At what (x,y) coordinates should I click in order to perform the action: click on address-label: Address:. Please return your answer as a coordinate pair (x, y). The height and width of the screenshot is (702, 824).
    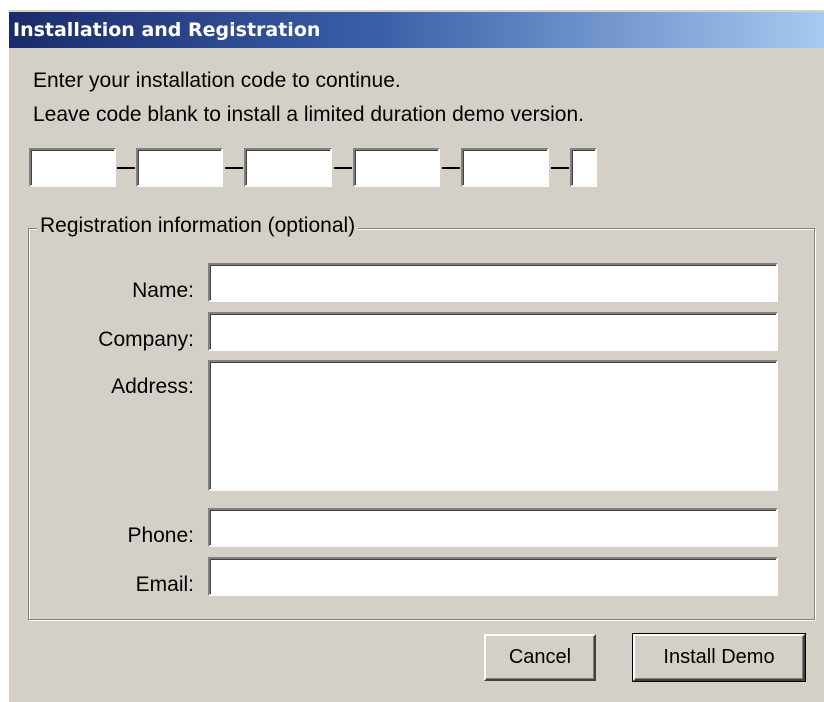
    Looking at the image, I should click on (152, 386).